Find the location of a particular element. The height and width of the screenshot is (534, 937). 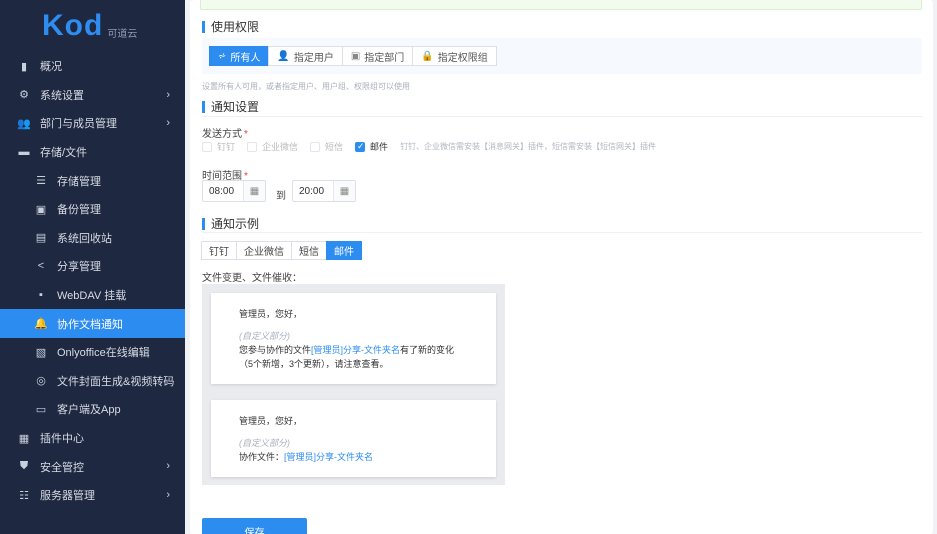

card-greeting: 管理员，您好， is located at coordinates (271, 421).